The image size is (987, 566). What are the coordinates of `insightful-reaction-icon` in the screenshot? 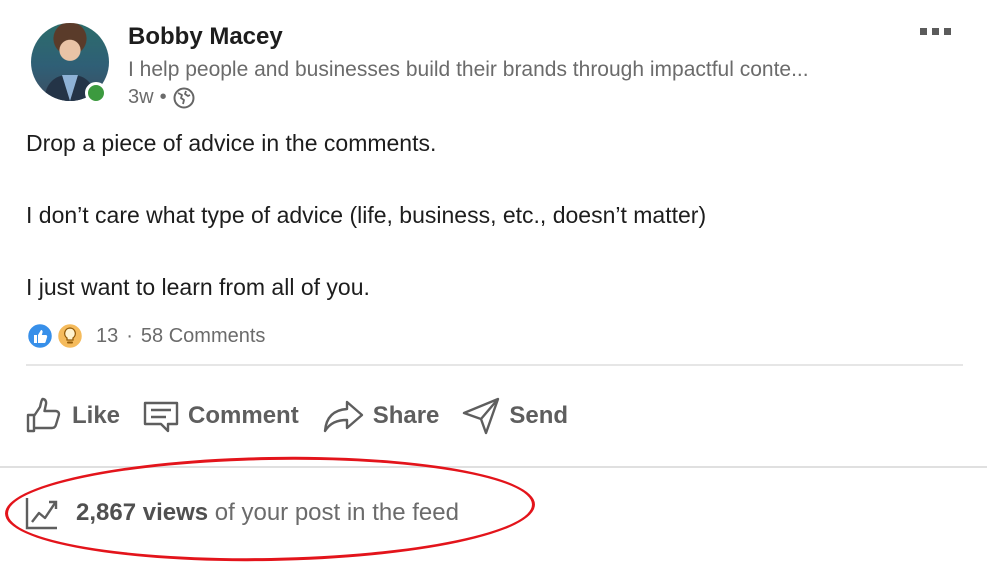 It's located at (70, 336).